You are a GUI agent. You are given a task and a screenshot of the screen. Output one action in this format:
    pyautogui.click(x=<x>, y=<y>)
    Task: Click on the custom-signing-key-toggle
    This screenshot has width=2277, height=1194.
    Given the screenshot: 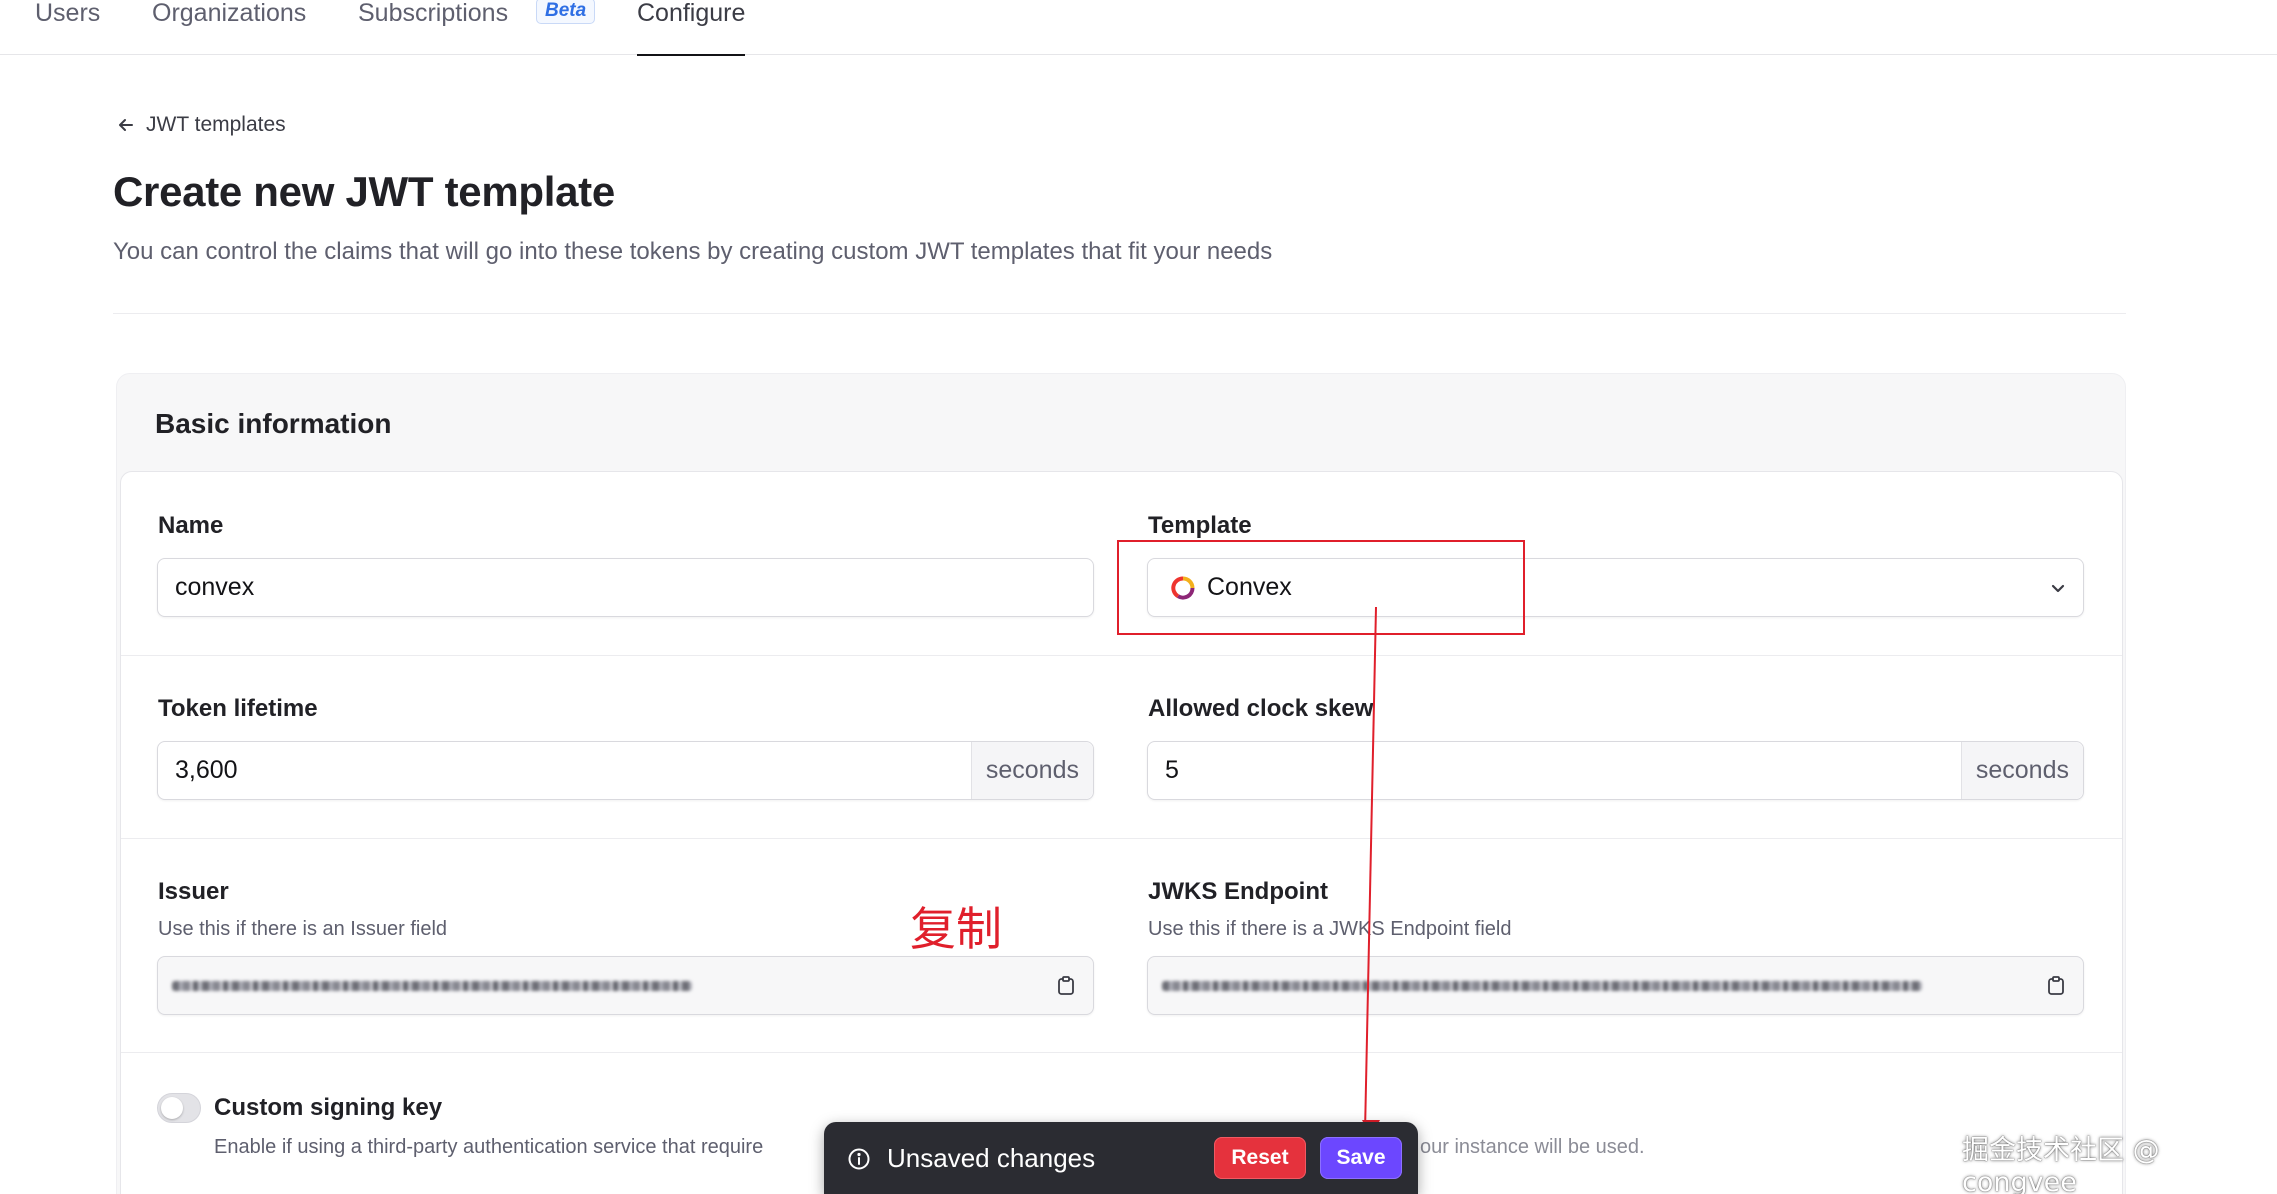 What is the action you would take?
    pyautogui.click(x=179, y=1108)
    